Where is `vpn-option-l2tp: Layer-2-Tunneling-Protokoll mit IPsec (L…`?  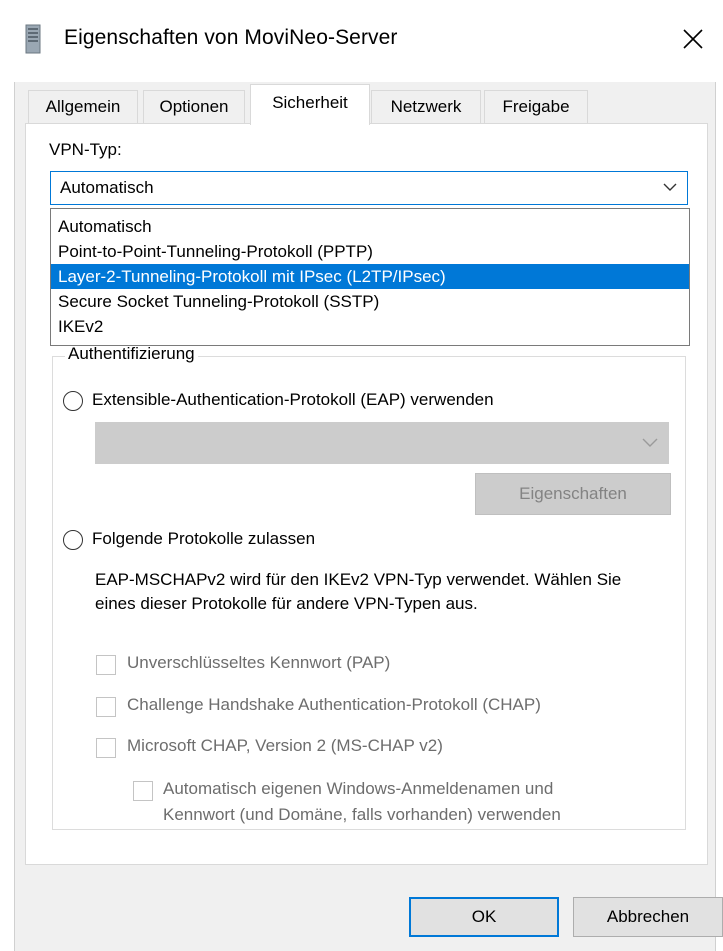
vpn-option-l2tp: Layer-2-Tunneling-Protokoll mit IPsec (L… is located at coordinates (370, 276).